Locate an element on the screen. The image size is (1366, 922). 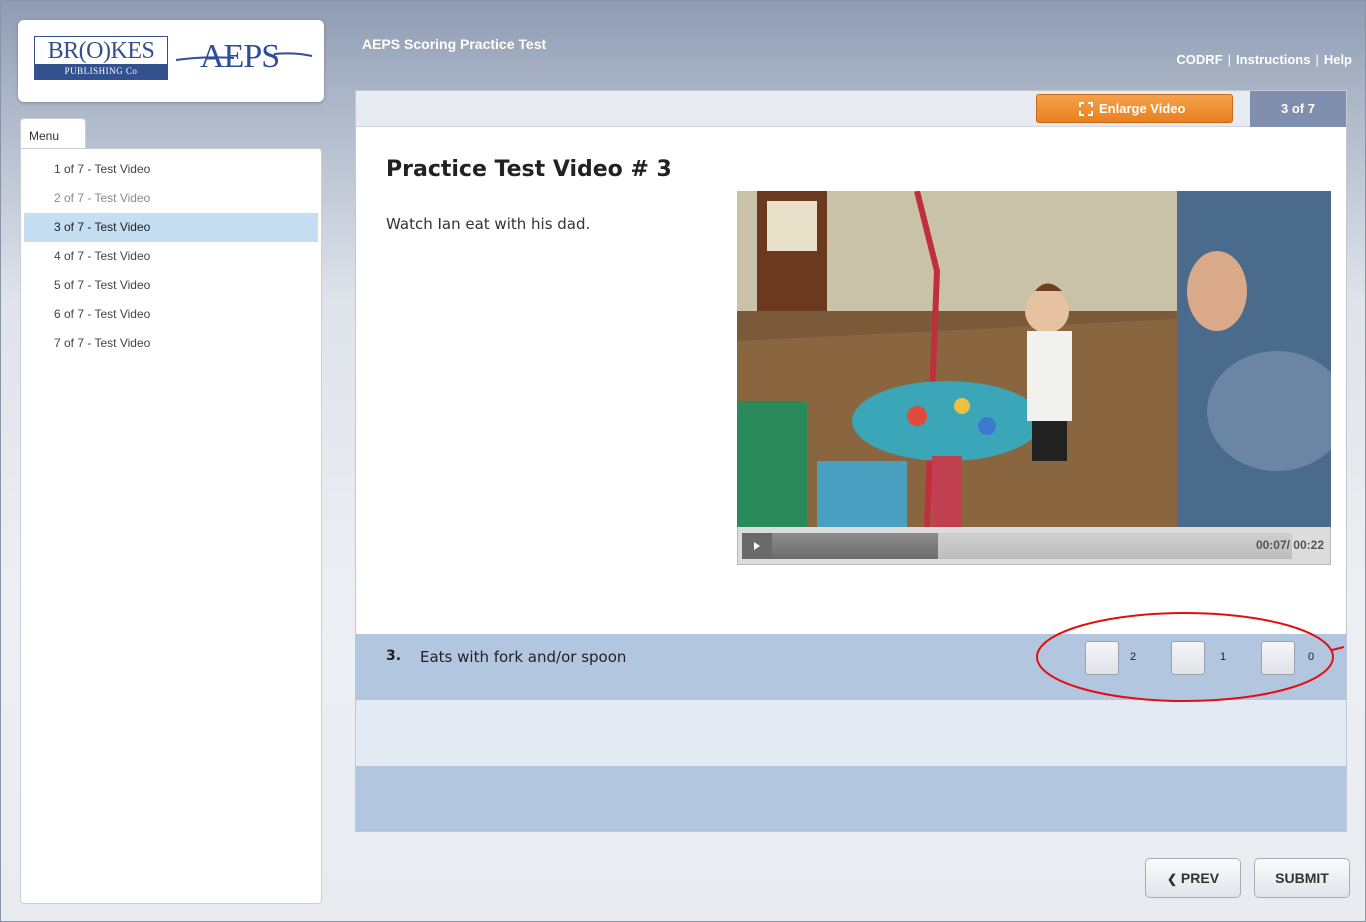
video-progress-bar is located at coordinates (1032, 546).